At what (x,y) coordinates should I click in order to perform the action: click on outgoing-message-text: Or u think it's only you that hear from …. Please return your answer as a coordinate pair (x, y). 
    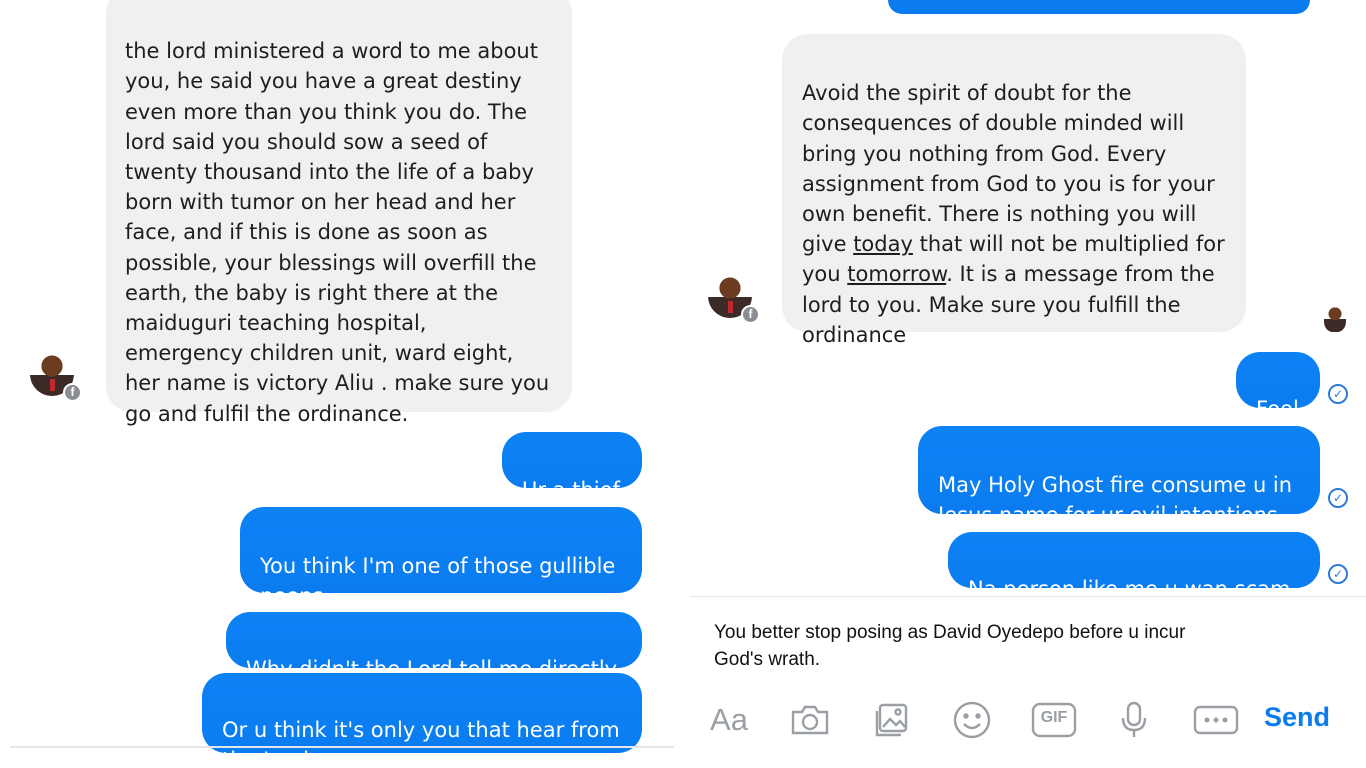
    Looking at the image, I should click on (421, 743).